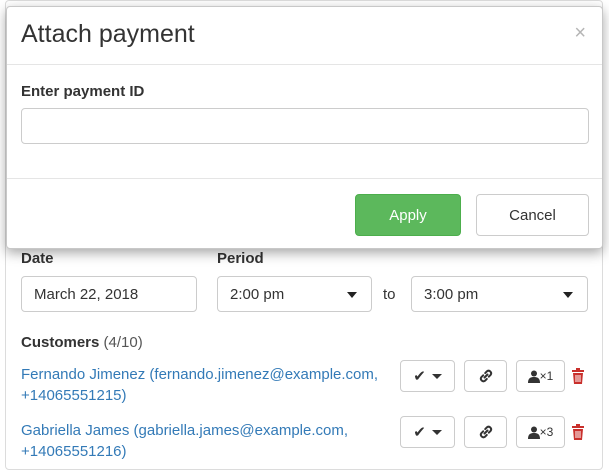  What do you see at coordinates (240, 258) in the screenshot?
I see `period-label: Period` at bounding box center [240, 258].